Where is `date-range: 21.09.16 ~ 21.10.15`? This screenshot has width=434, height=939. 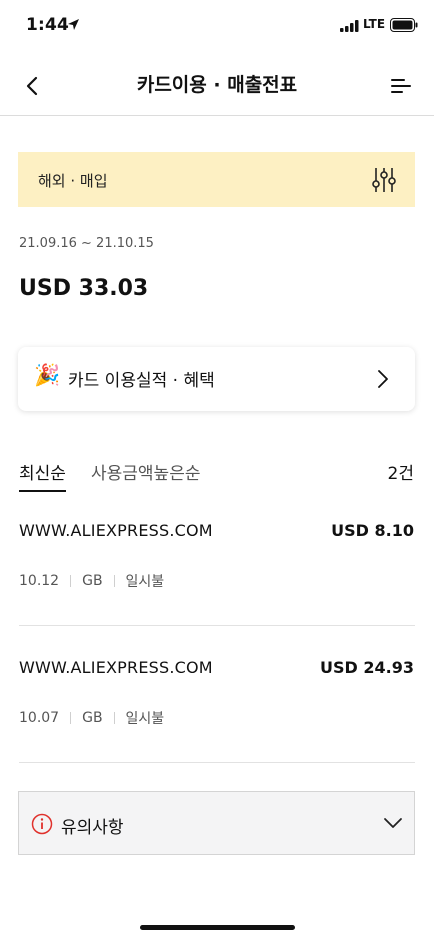 date-range: 21.09.16 ~ 21.10.15 is located at coordinates (86, 243).